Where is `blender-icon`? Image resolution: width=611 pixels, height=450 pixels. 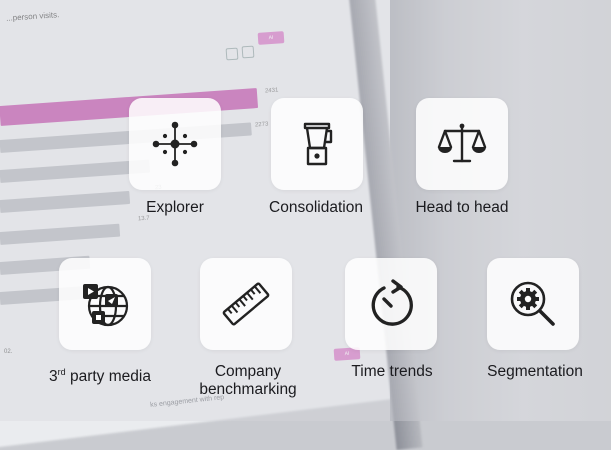 blender-icon is located at coordinates (318, 144).